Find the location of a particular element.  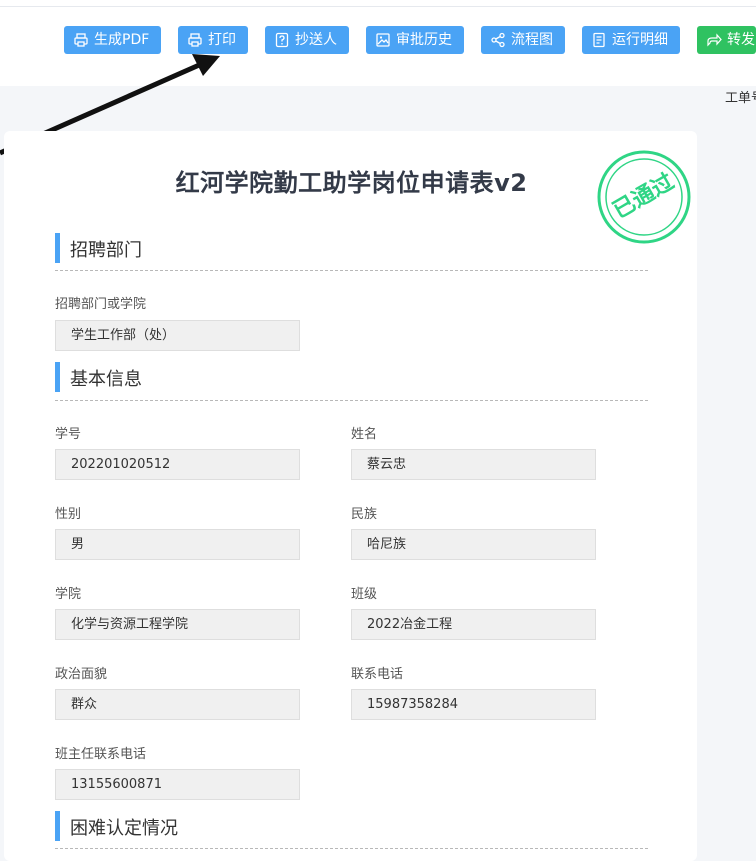

department-label: 招聘部门或学院 is located at coordinates (101, 304).